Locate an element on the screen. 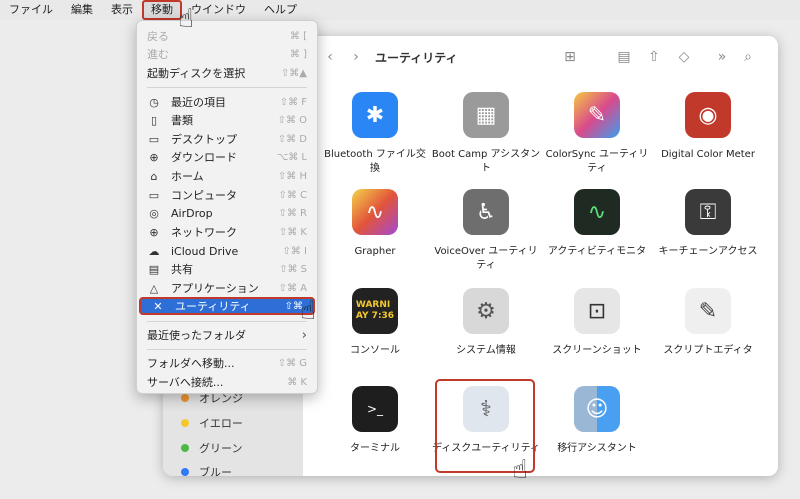 This screenshot has width=800, height=499. menu-item-computer: ▭ コンピュータ ⇧⌘ C is located at coordinates (227, 195).